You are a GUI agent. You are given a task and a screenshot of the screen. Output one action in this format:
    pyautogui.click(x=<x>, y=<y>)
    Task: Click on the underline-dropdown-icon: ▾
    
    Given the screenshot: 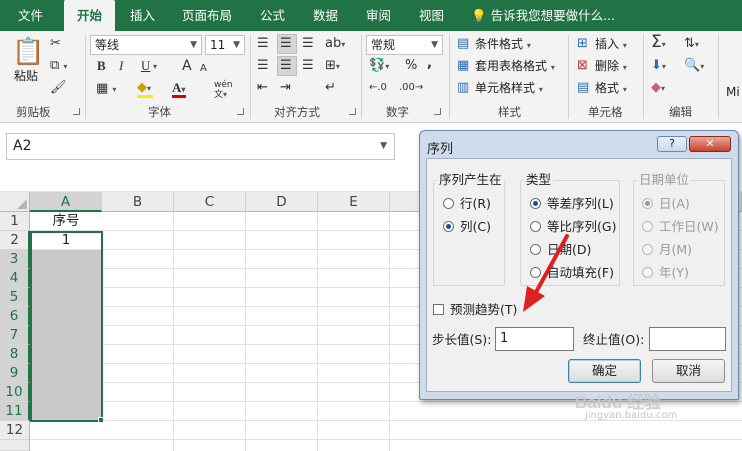 What is the action you would take?
    pyautogui.click(x=155, y=66)
    